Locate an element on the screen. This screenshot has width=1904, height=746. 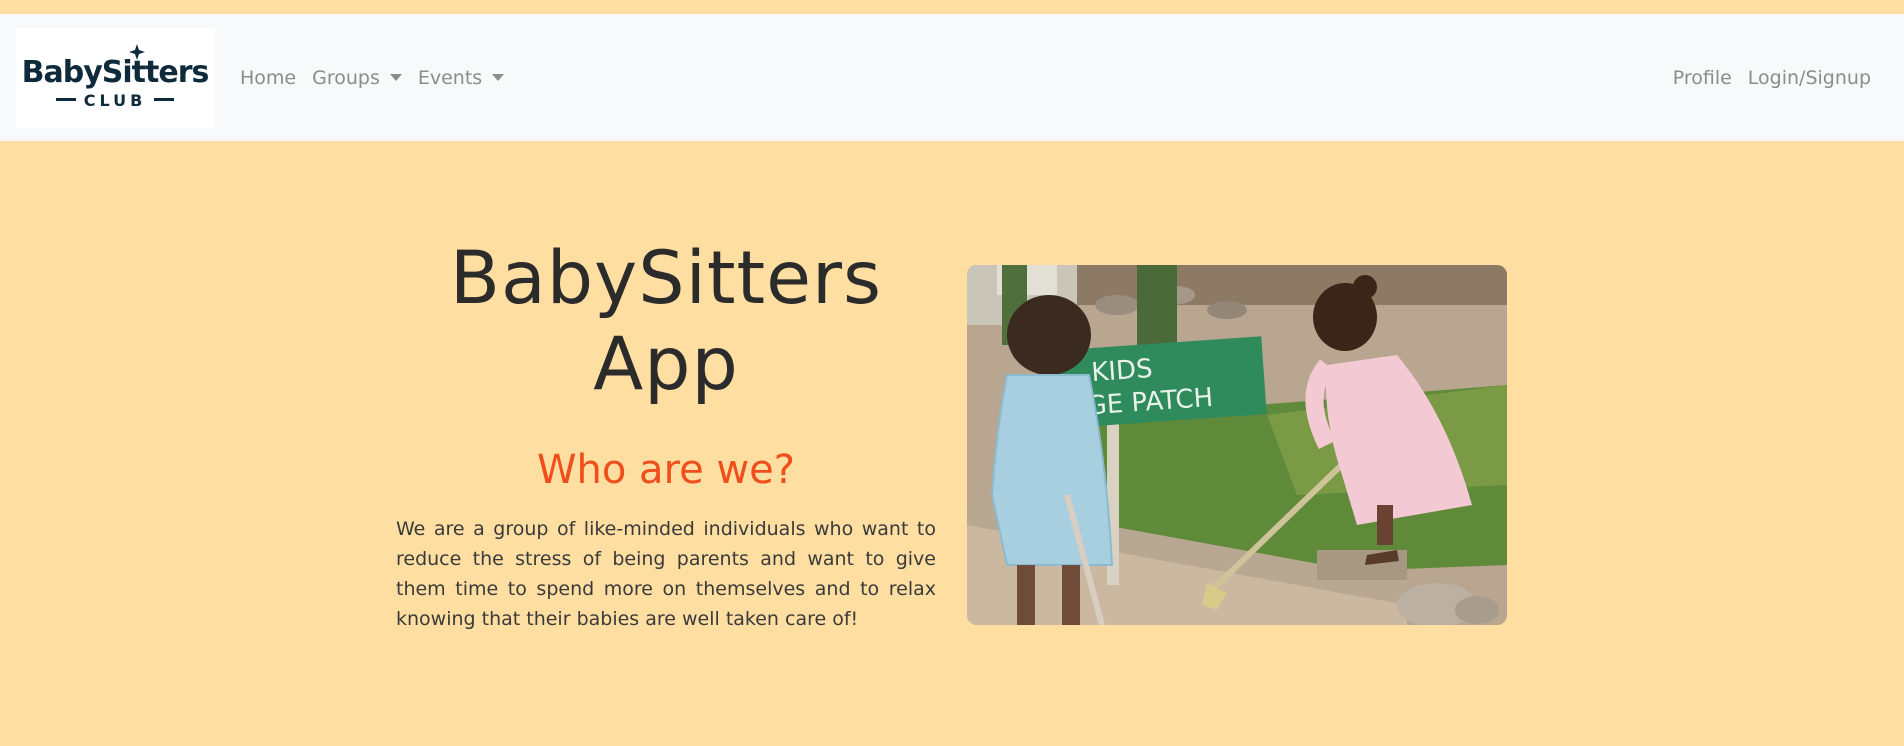
nav-link-home: Home is located at coordinates (272, 78).